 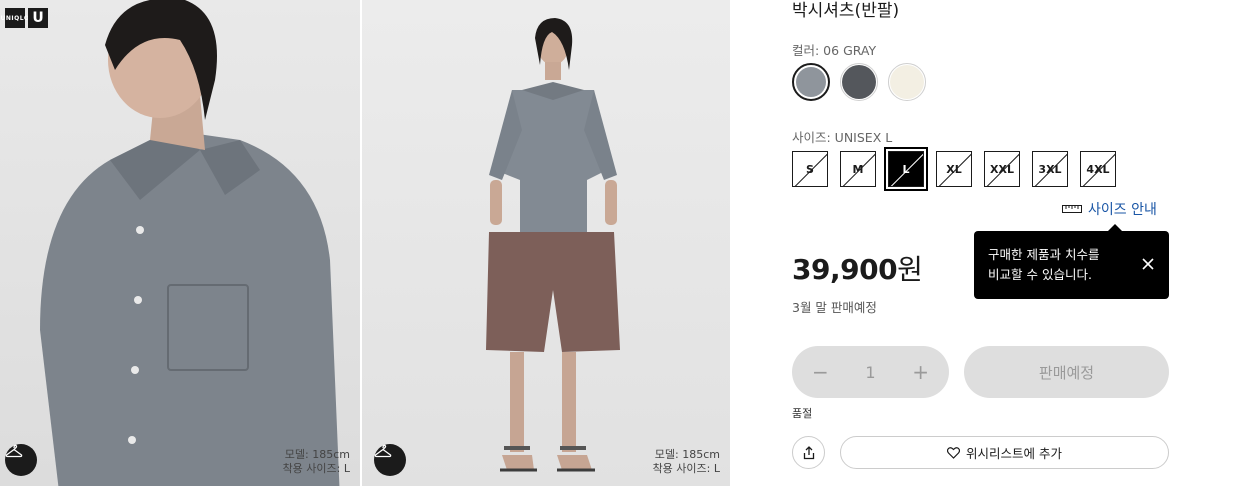 I want to click on size-option-3xl: 3XL, so click(x=1050, y=169).